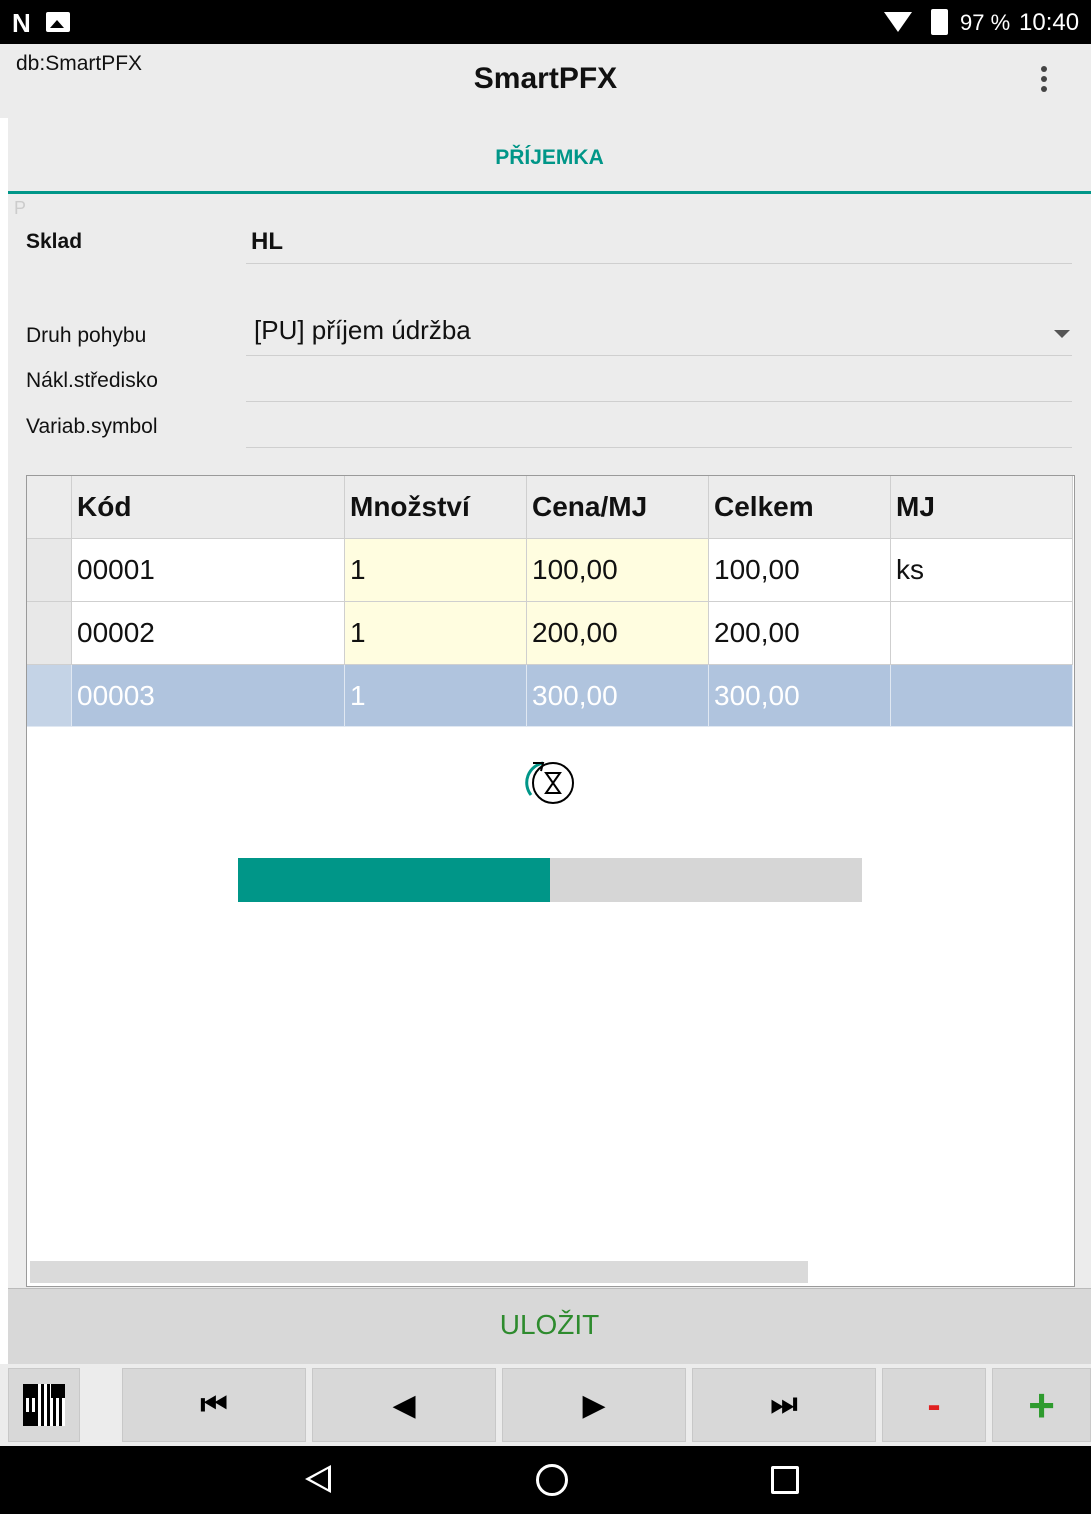 The image size is (1091, 1514). What do you see at coordinates (318, 1479) in the screenshot?
I see `back-icon` at bounding box center [318, 1479].